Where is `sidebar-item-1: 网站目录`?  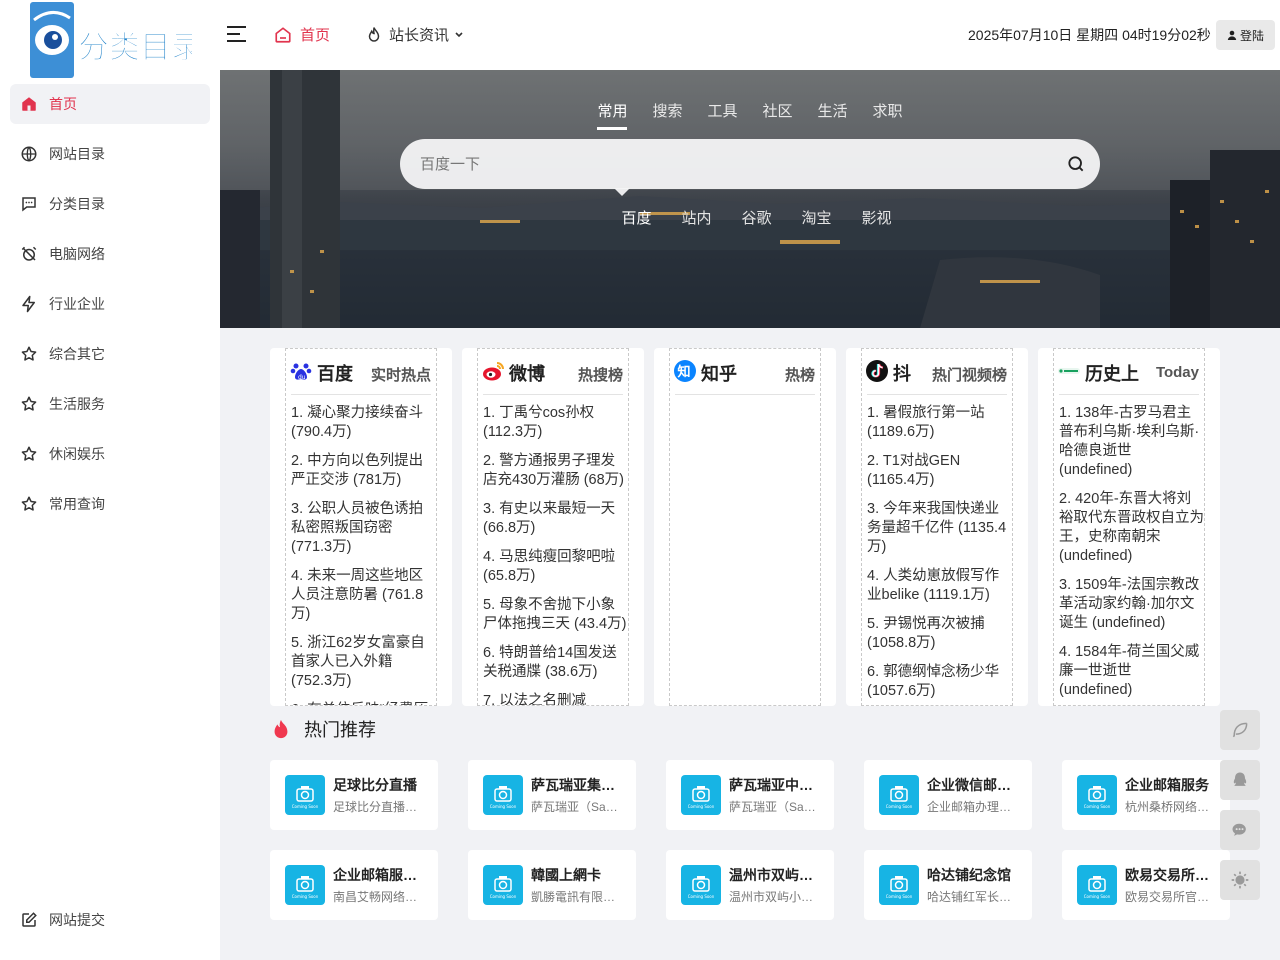 sidebar-item-1: 网站目录 is located at coordinates (110, 154).